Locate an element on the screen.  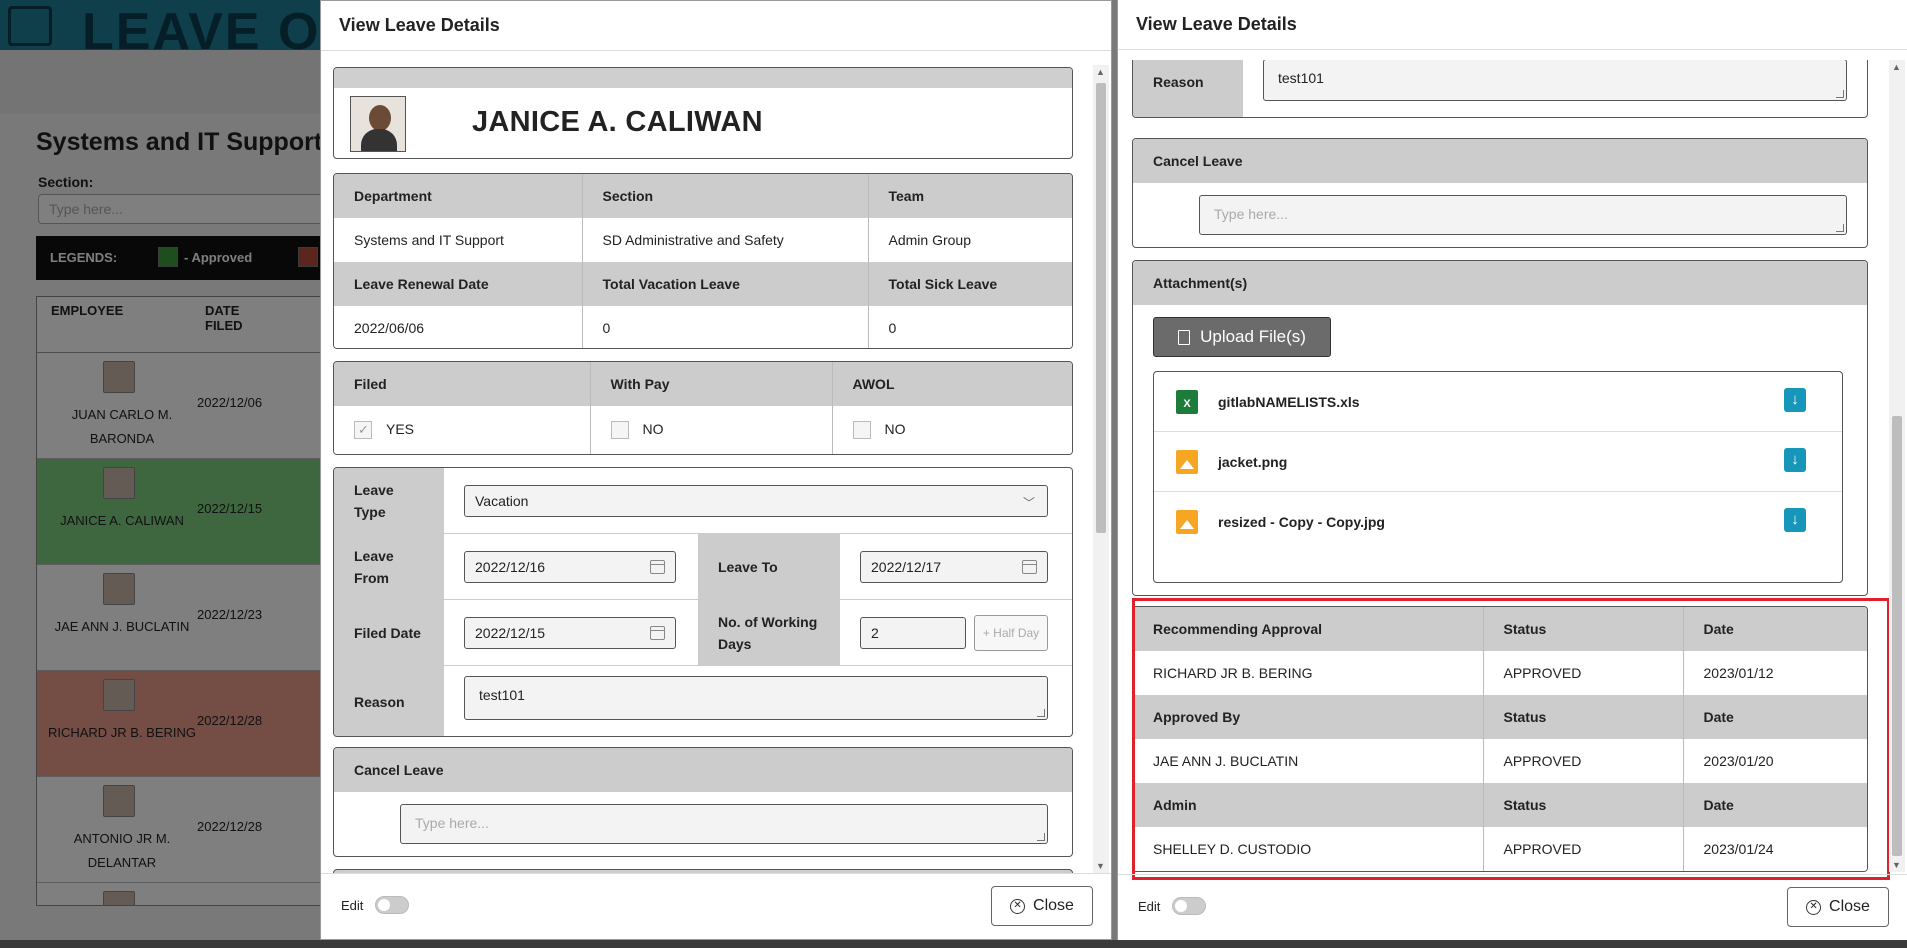
profile-card: JANICE A. CALIWAN is located at coordinates (703, 113).